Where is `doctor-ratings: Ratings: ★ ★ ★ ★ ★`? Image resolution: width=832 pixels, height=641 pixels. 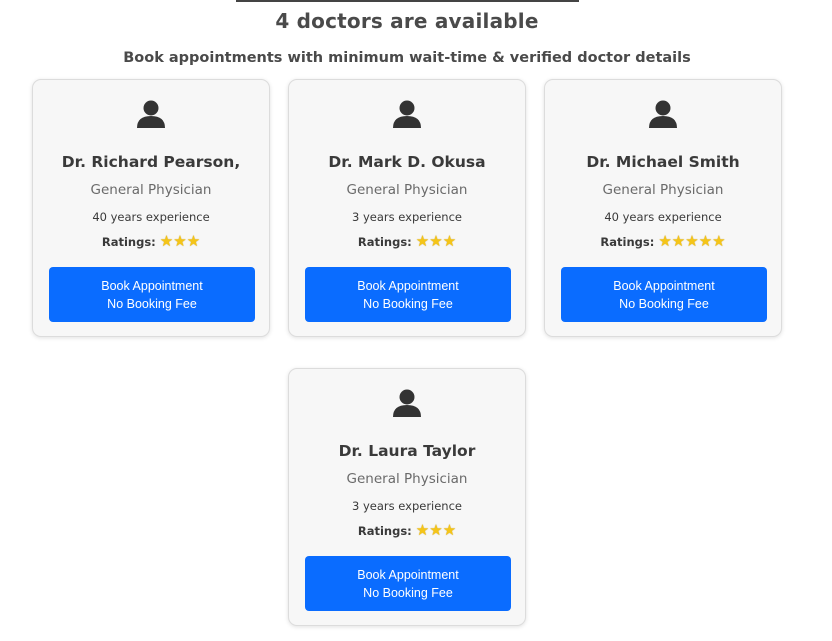 doctor-ratings: Ratings: ★ ★ ★ ★ ★ is located at coordinates (663, 241).